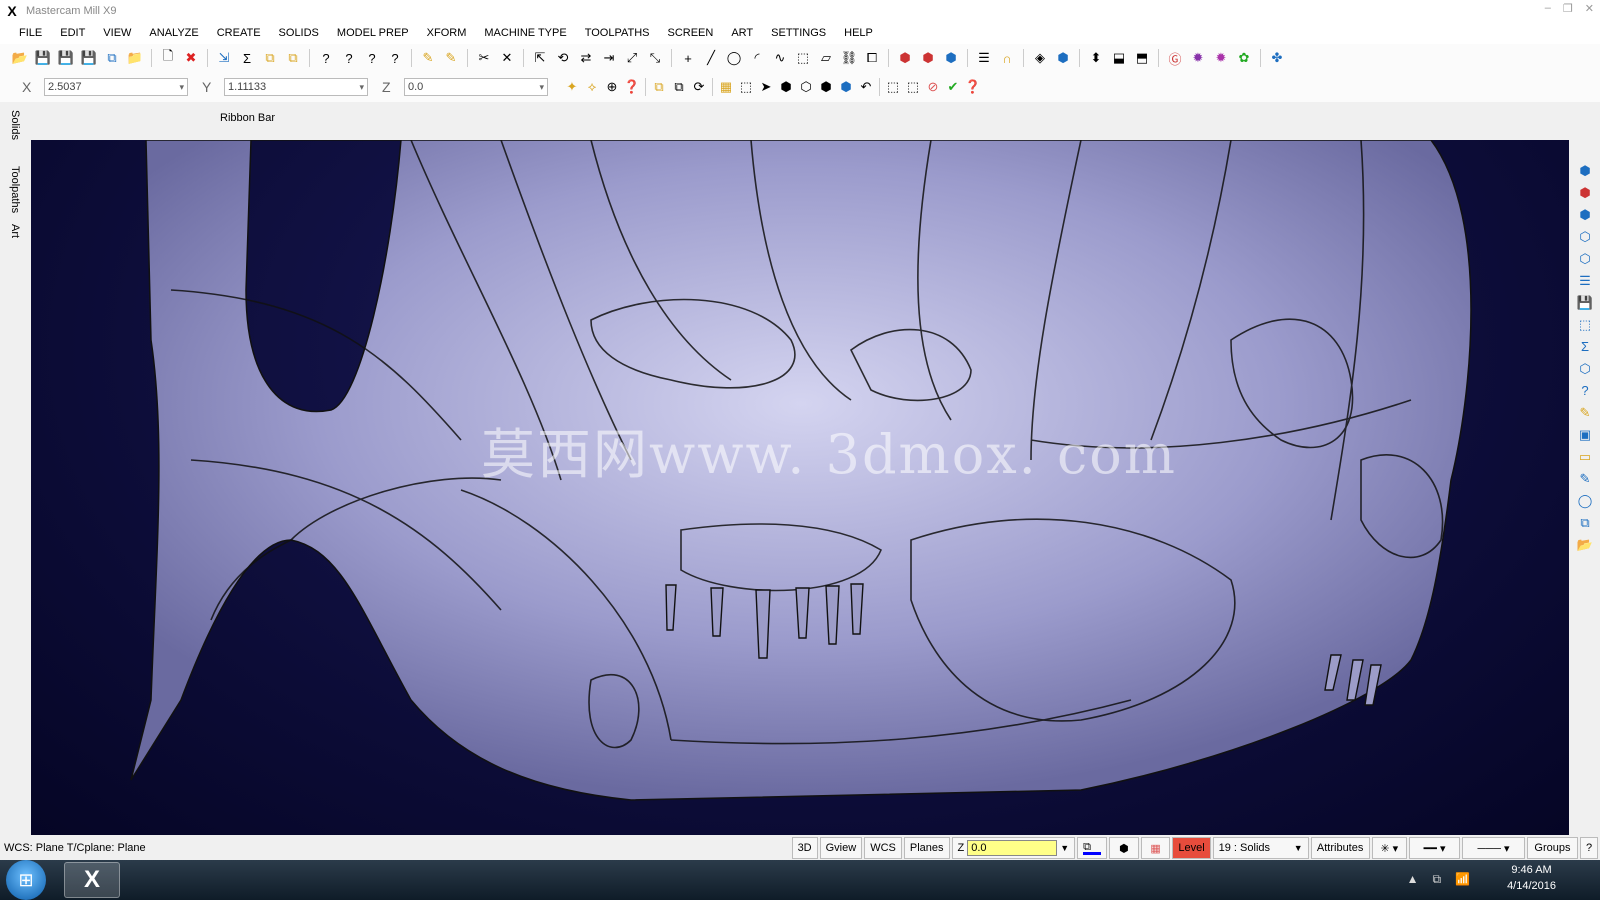 The image size is (1600, 900). I want to click on solid-layer-icon: ⬢, so click(951, 58).